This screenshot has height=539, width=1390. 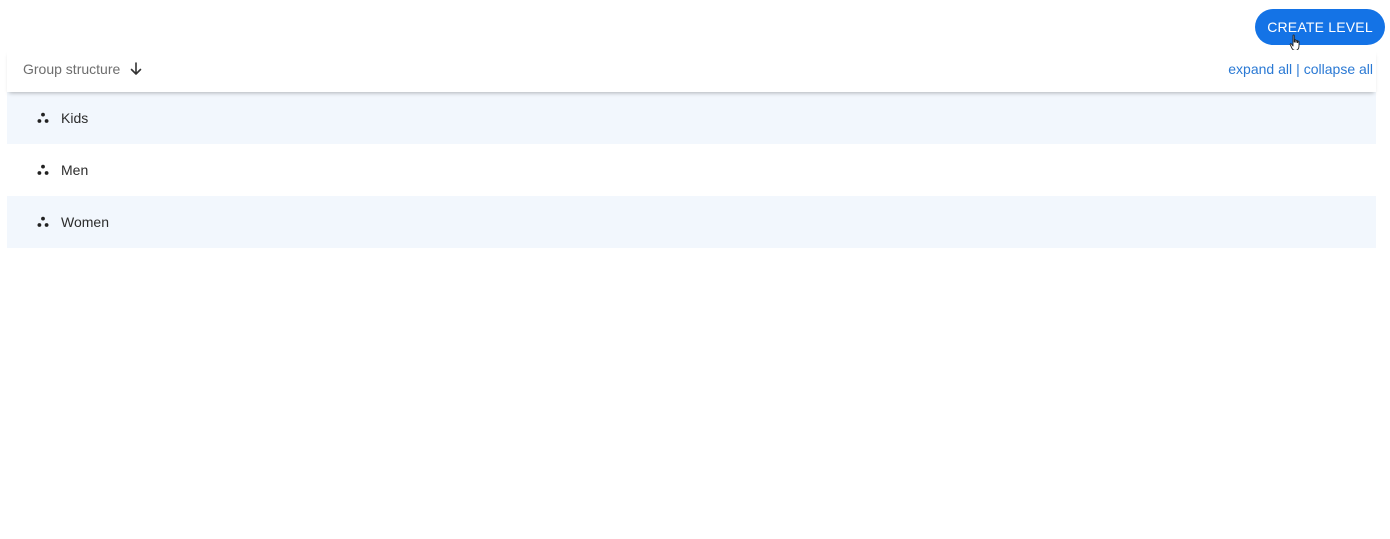 What do you see at coordinates (691, 118) in the screenshot?
I see `list-item: Kids` at bounding box center [691, 118].